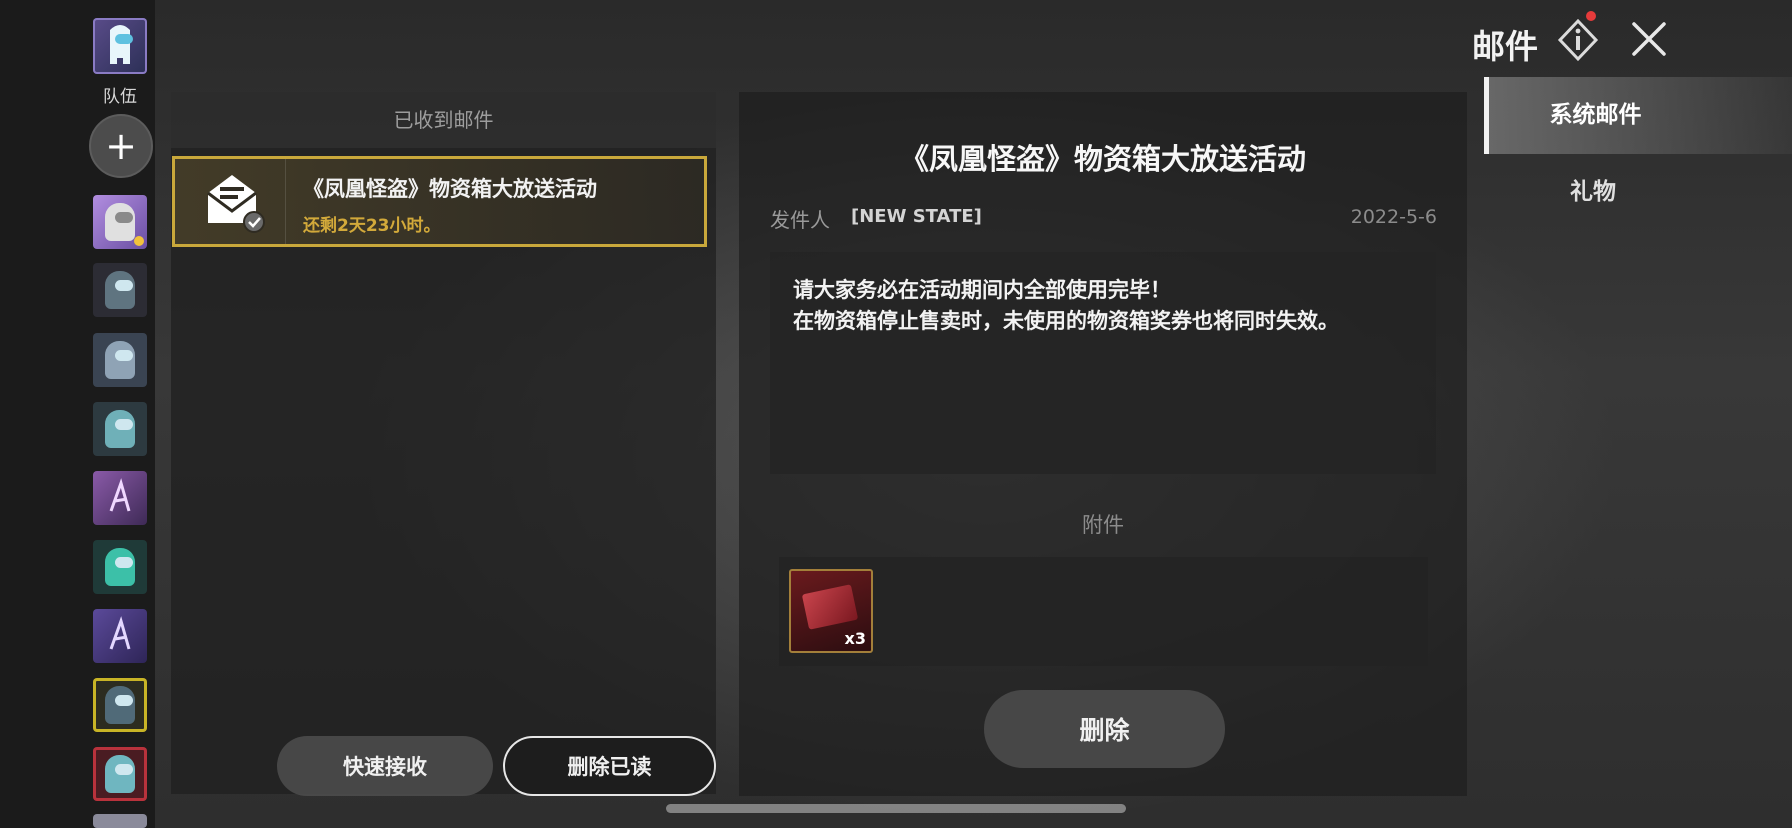 This screenshot has height=828, width=1792. I want to click on close-icon, so click(1649, 39).